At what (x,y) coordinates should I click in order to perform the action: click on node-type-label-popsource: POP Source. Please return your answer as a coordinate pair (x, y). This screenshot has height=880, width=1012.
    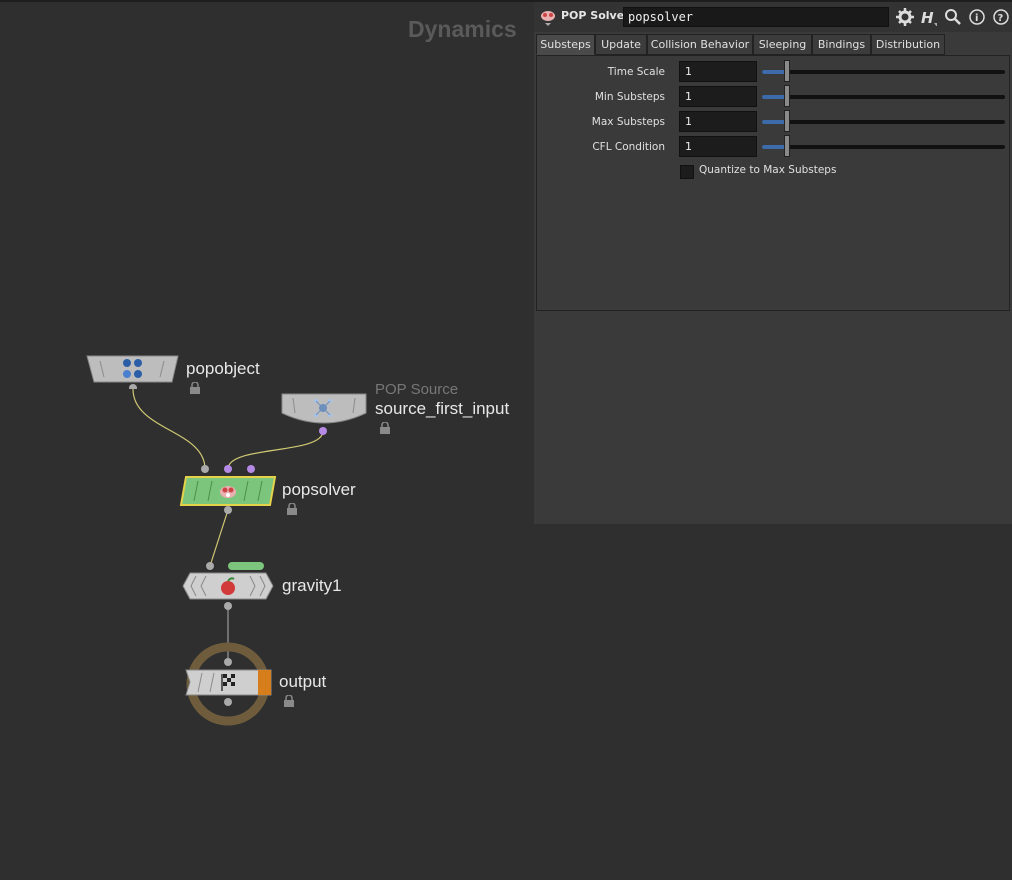
    Looking at the image, I should click on (417, 389).